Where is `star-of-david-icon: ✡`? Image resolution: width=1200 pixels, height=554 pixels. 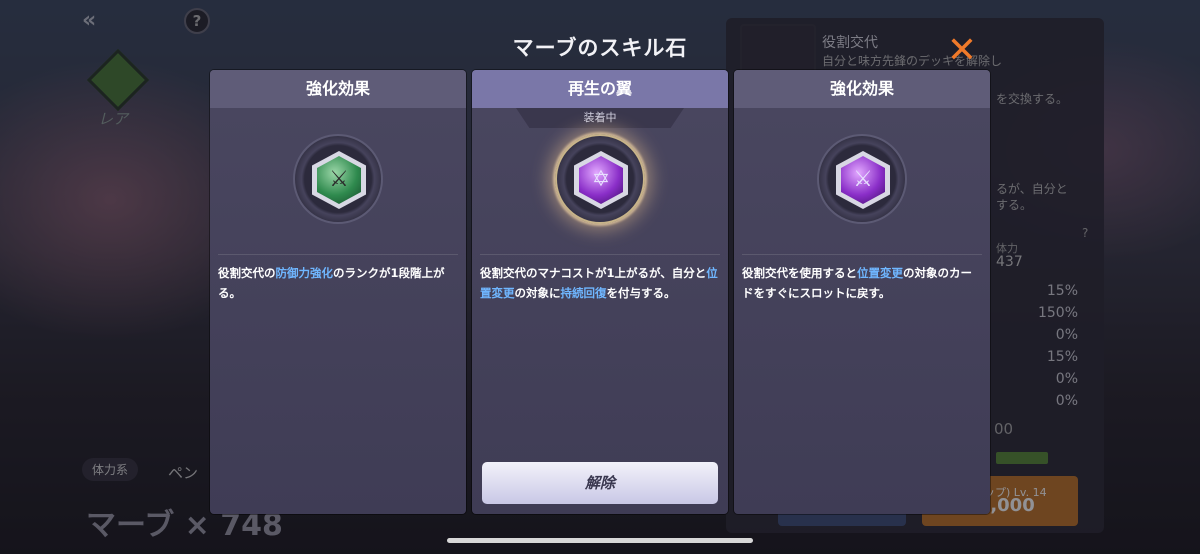 star-of-david-icon: ✡ is located at coordinates (601, 179).